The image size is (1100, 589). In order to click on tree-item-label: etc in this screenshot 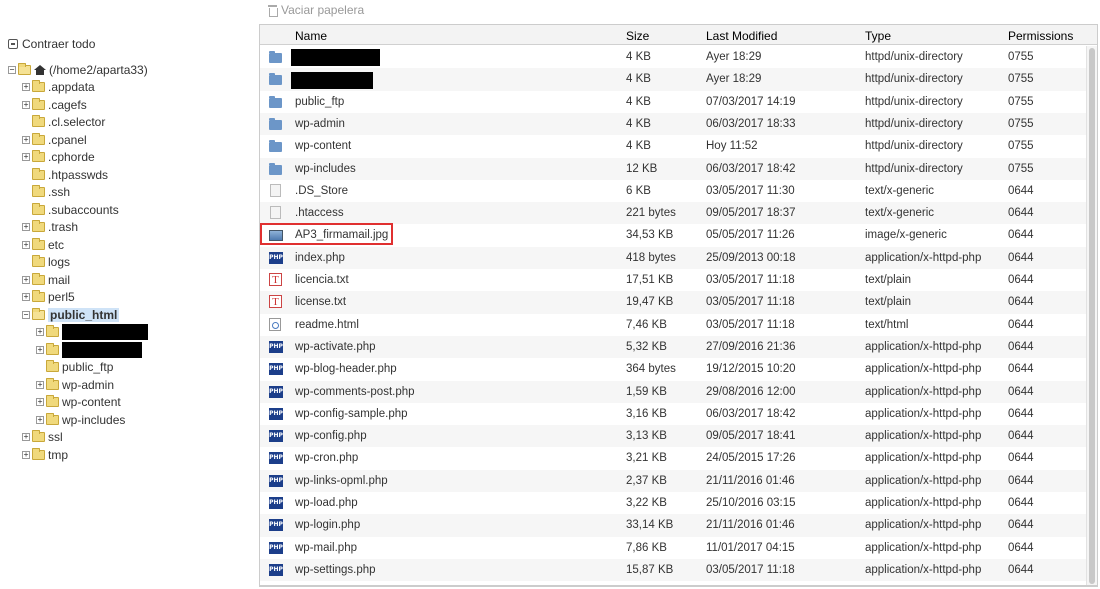, I will do `click(56, 244)`.